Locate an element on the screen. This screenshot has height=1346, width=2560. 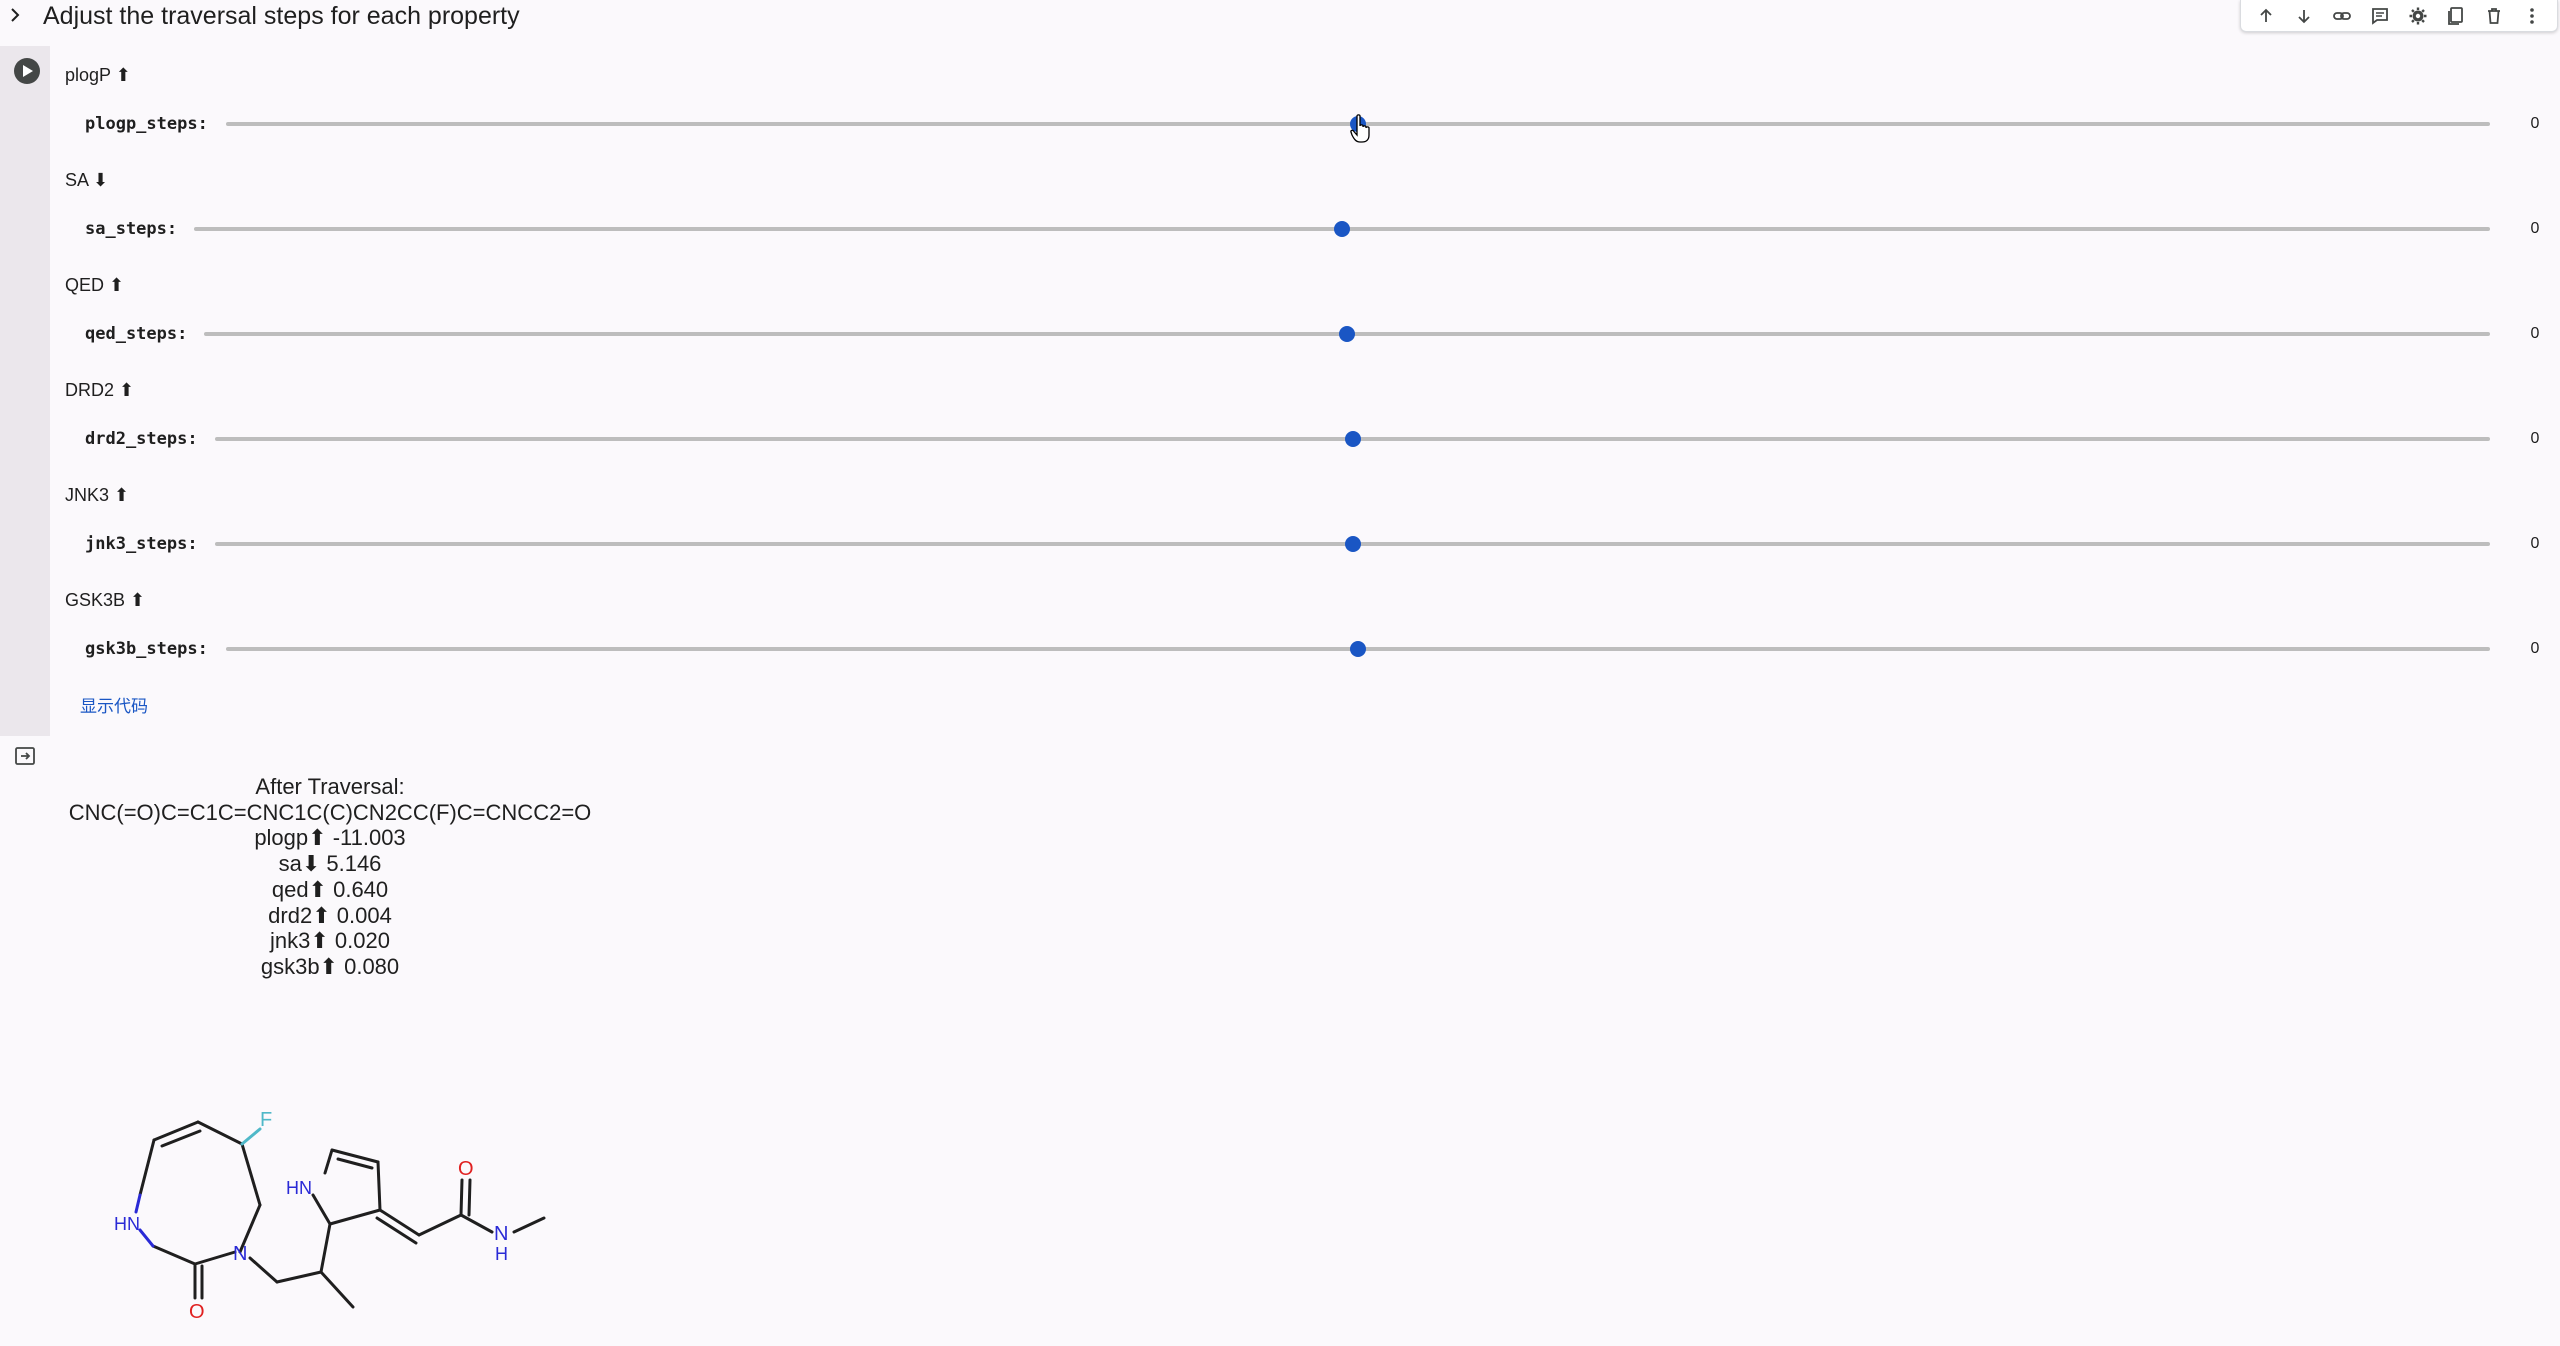
molecule-structure: F HN N O HN O N H is located at coordinates (330, 1216).